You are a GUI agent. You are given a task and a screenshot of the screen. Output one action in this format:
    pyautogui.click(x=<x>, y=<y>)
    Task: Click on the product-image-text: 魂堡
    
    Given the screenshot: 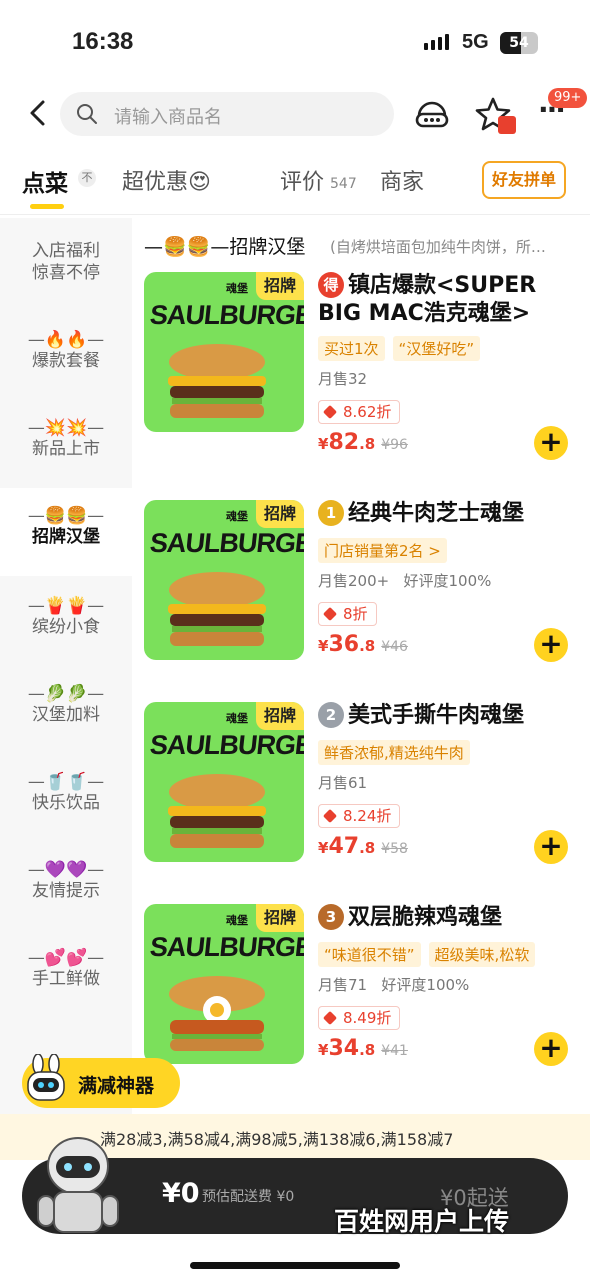 What is the action you would take?
    pyautogui.click(x=237, y=920)
    